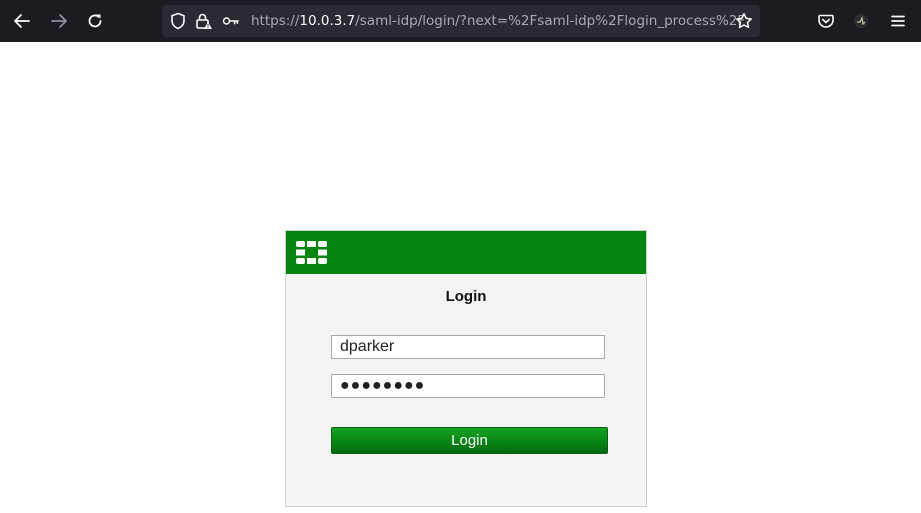  Describe the element at coordinates (468, 347) in the screenshot. I see `username-input: dparker` at that location.